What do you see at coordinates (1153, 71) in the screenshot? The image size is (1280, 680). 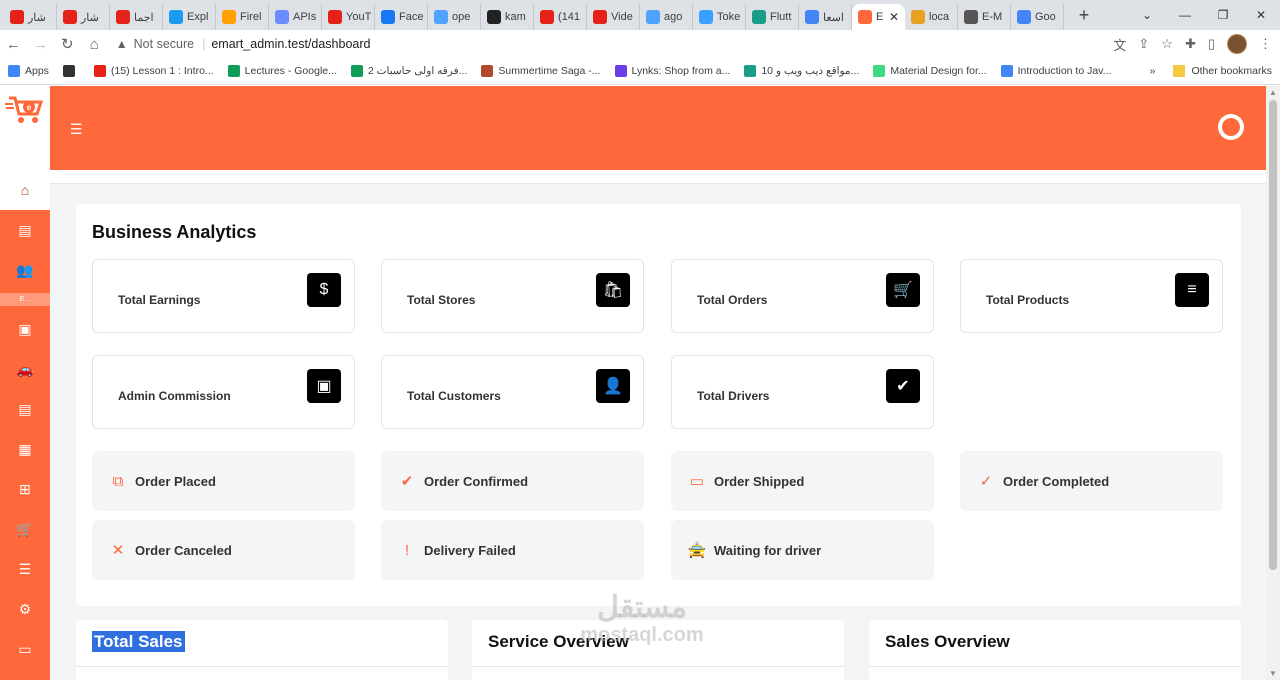 I see `bookmarks-more-button: »` at bounding box center [1153, 71].